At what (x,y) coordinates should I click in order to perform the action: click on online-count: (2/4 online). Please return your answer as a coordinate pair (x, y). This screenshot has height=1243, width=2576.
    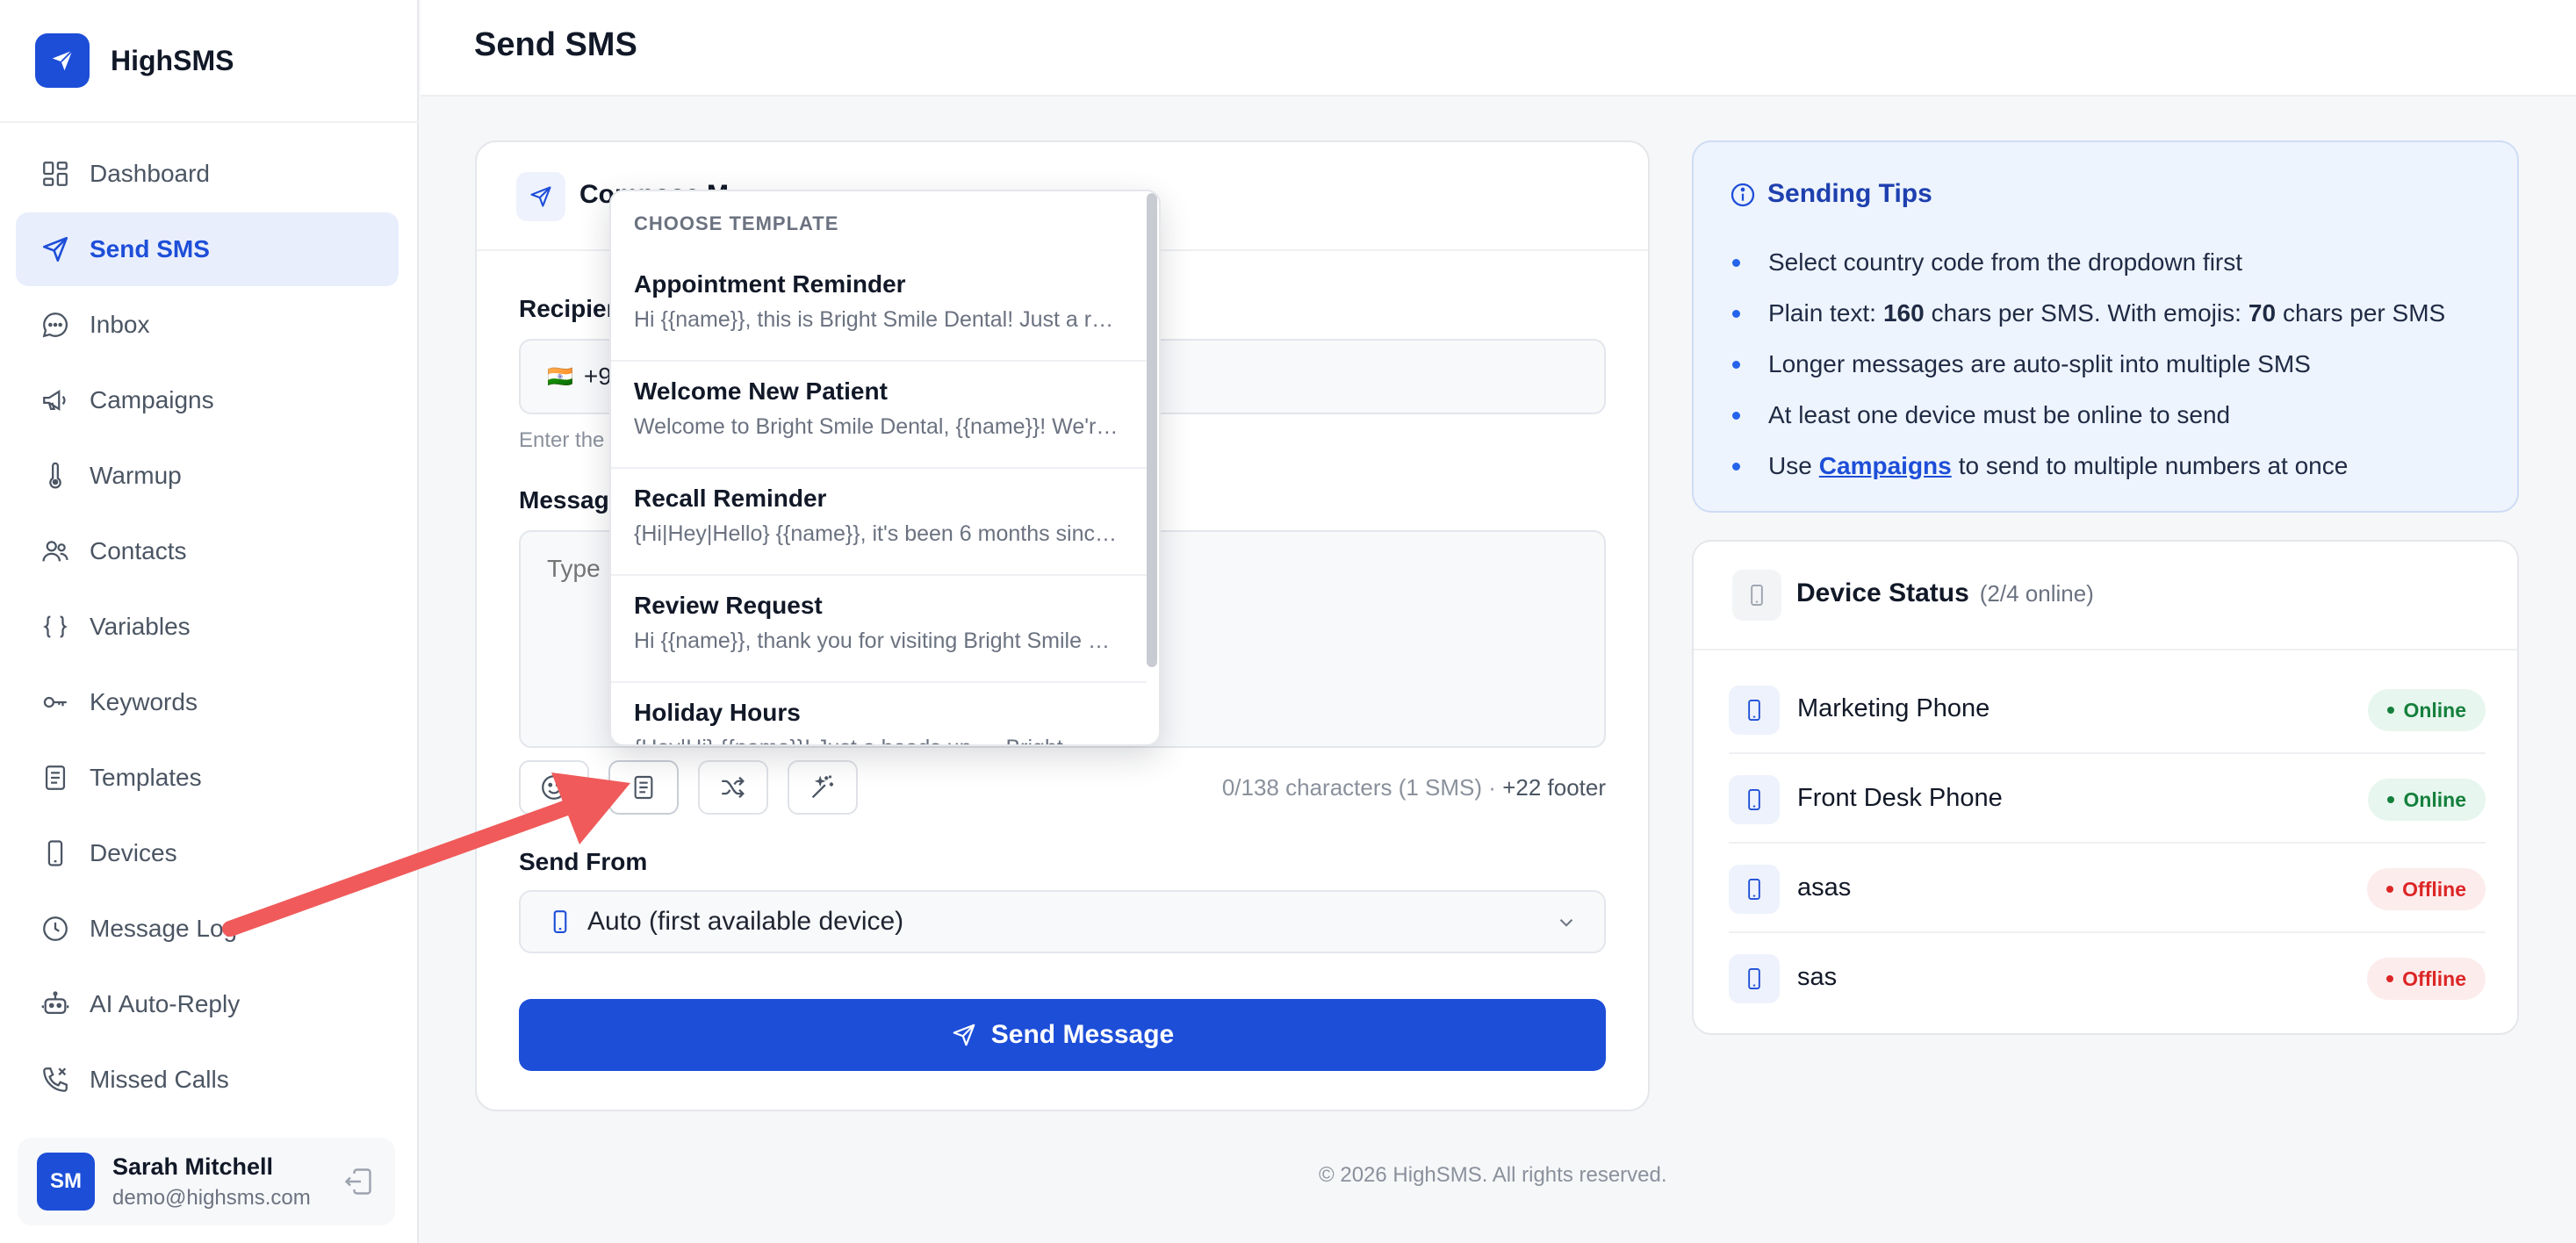
    Looking at the image, I should click on (2036, 593).